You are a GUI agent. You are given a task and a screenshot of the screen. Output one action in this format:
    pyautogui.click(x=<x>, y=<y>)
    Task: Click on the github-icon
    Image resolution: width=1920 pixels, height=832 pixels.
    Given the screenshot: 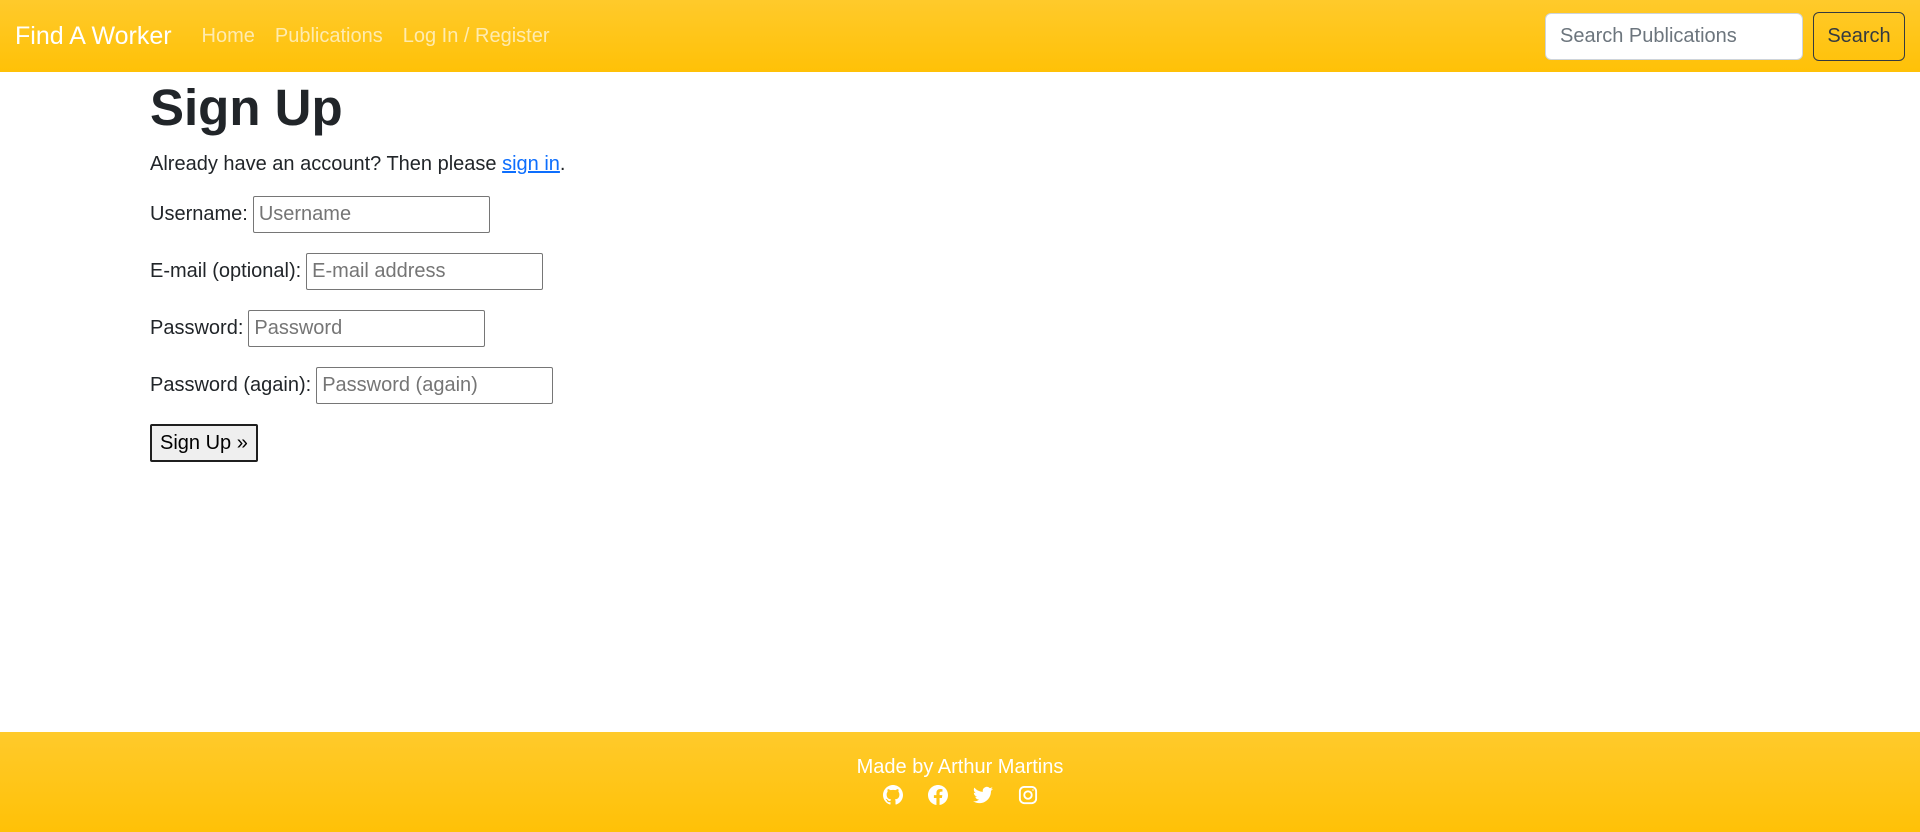 What is the action you would take?
    pyautogui.click(x=892, y=795)
    